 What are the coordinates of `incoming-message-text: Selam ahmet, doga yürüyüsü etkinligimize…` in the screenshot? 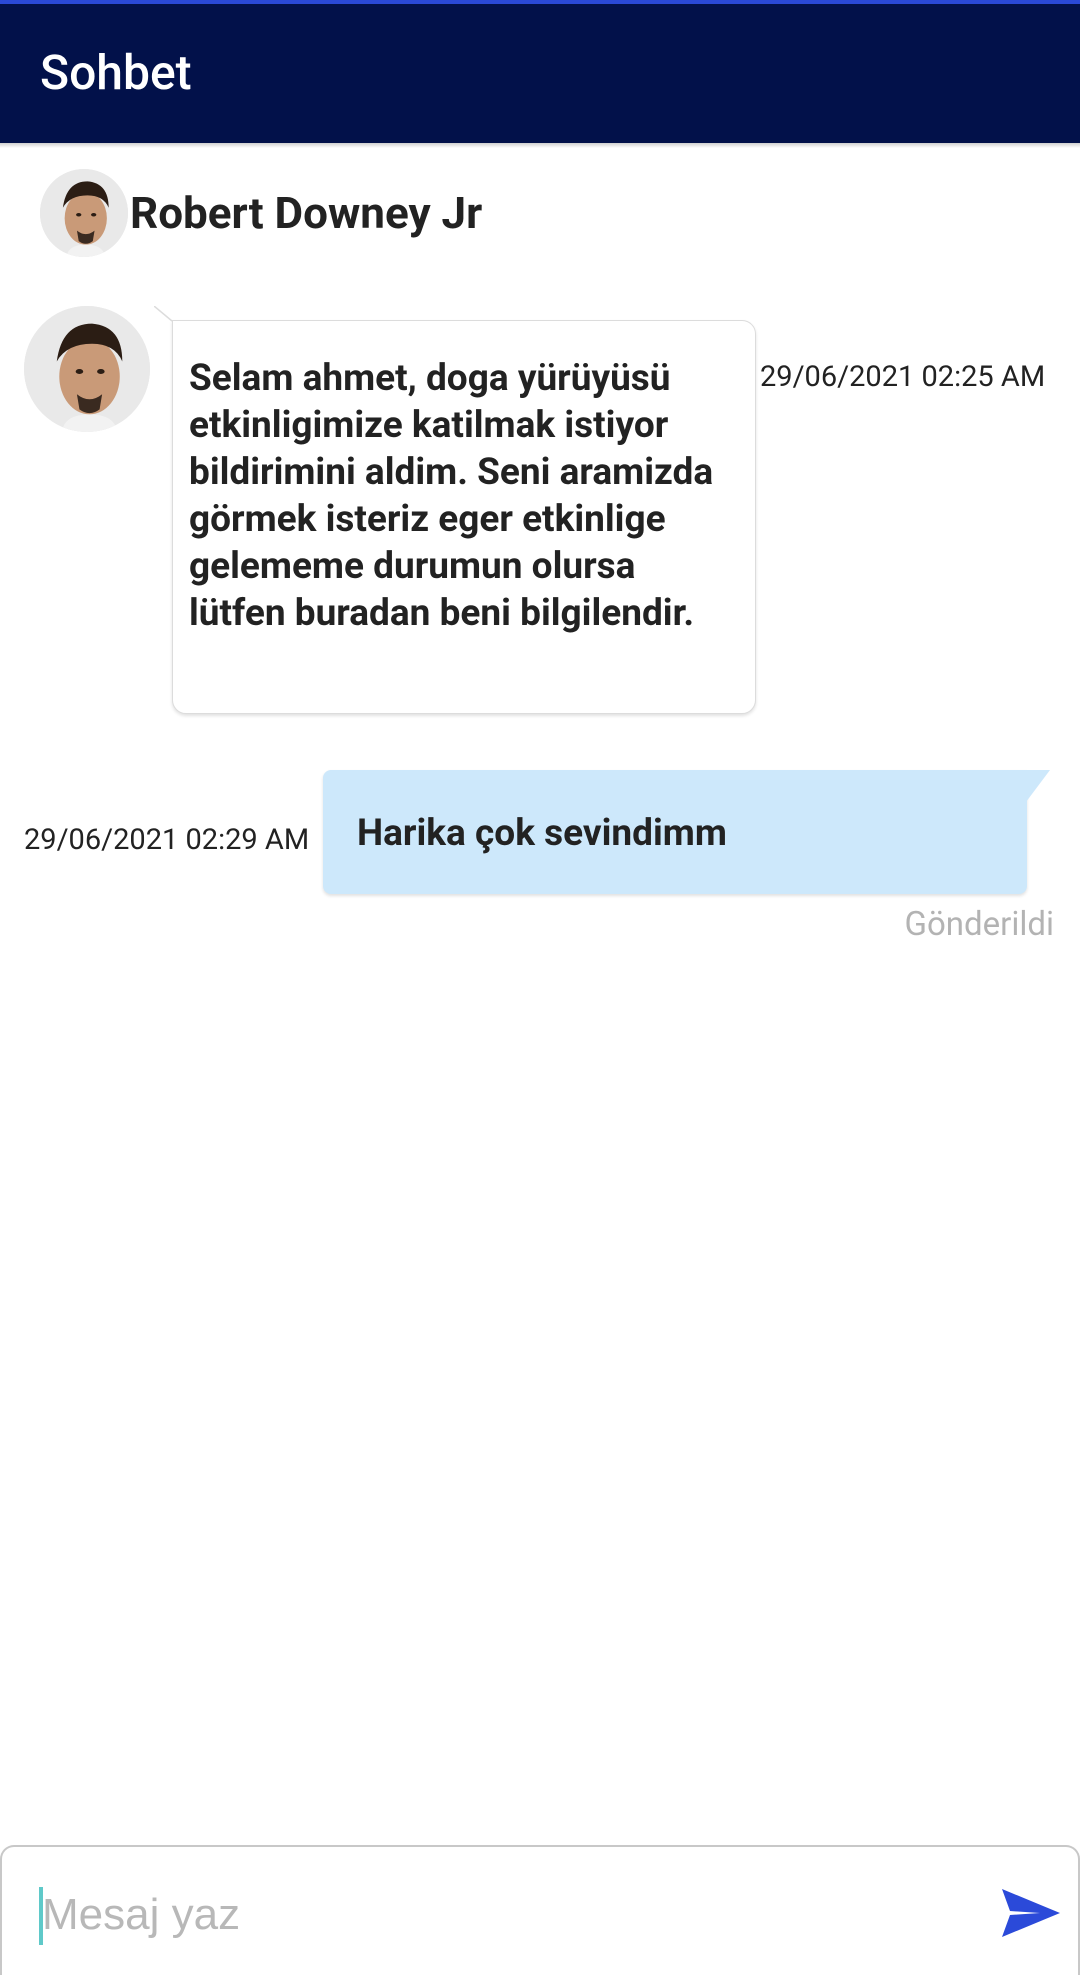 It's located at (451, 496).